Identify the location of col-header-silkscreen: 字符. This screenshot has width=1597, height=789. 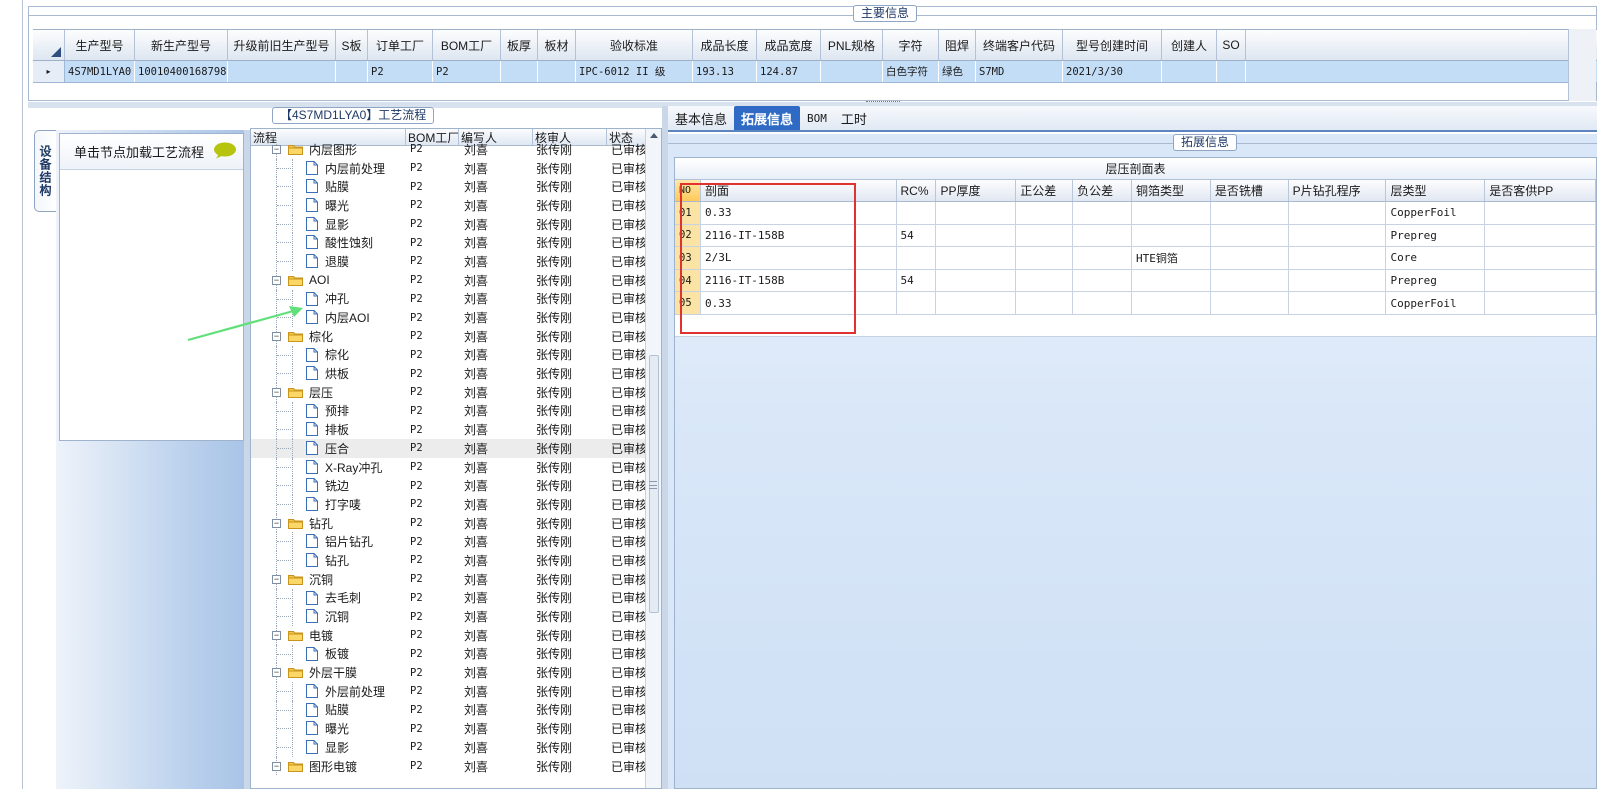
(911, 45).